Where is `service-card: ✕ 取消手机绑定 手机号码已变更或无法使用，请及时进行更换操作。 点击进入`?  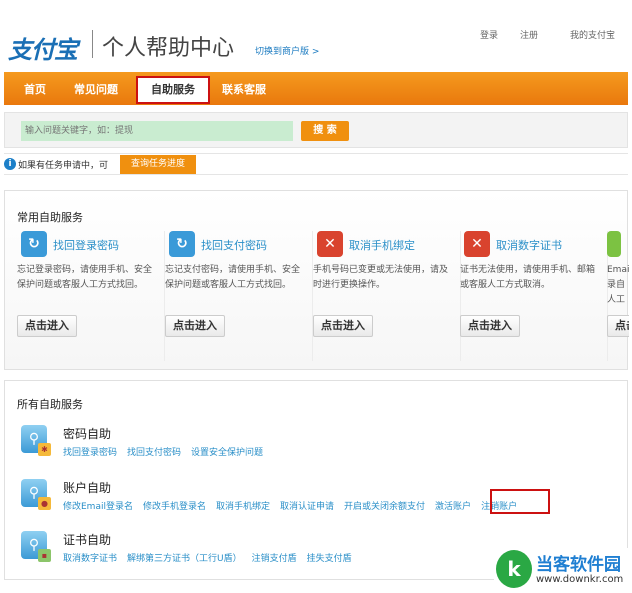
service-card: ✕ 取消手机绑定 手机号码已变更或无法使用，请及时进行更换操作。 点击进入 is located at coordinates (387, 296).